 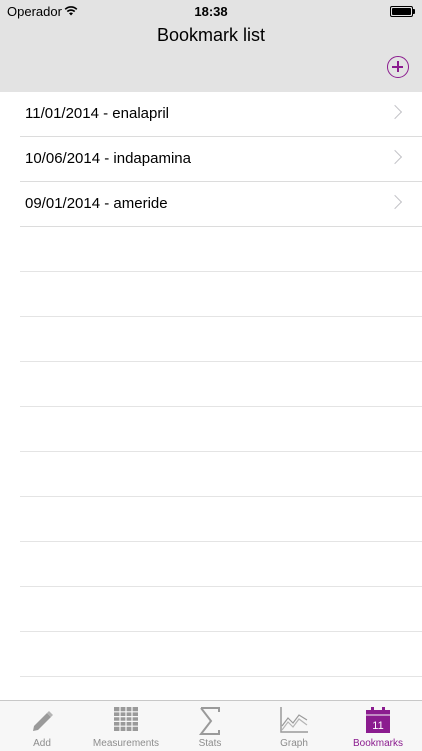 I want to click on tab-stats: Stats, so click(x=210, y=726).